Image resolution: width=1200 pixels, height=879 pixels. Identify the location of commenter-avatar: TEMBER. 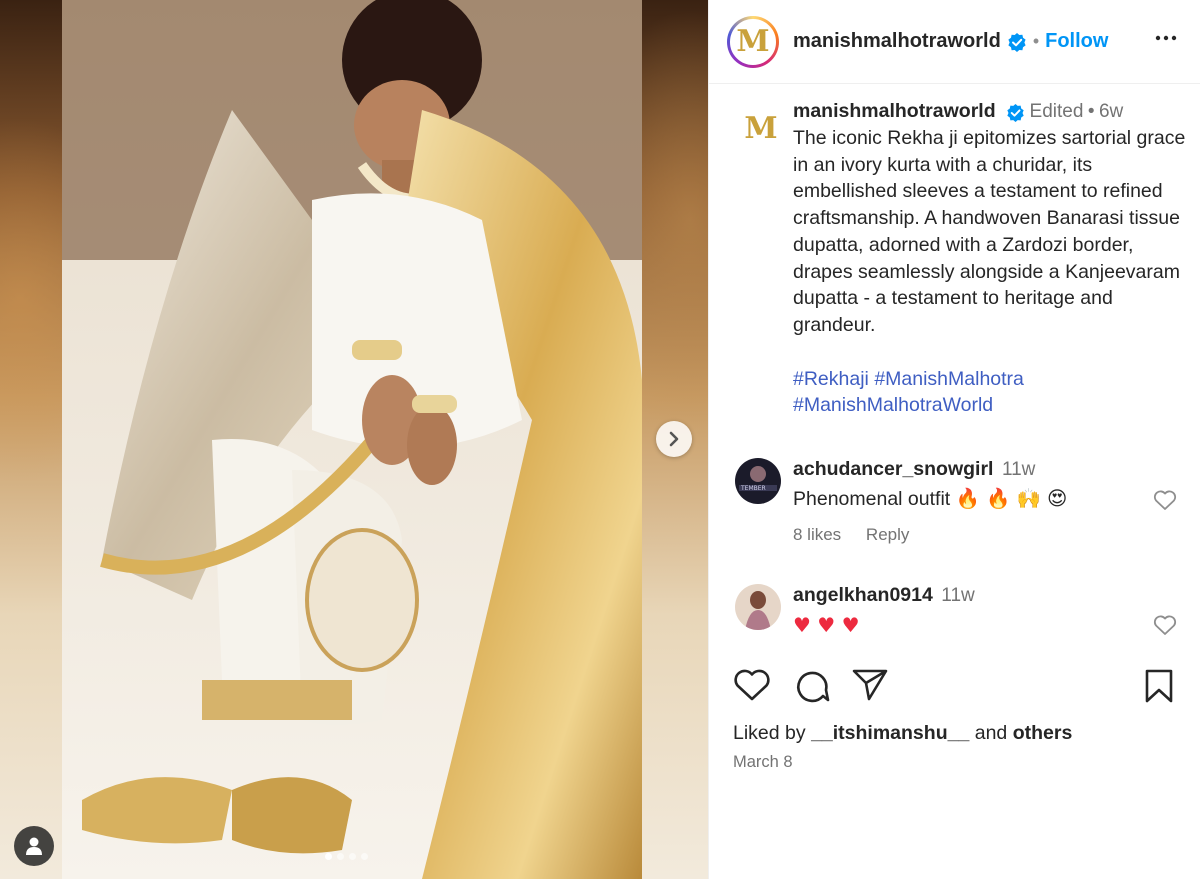
(758, 481).